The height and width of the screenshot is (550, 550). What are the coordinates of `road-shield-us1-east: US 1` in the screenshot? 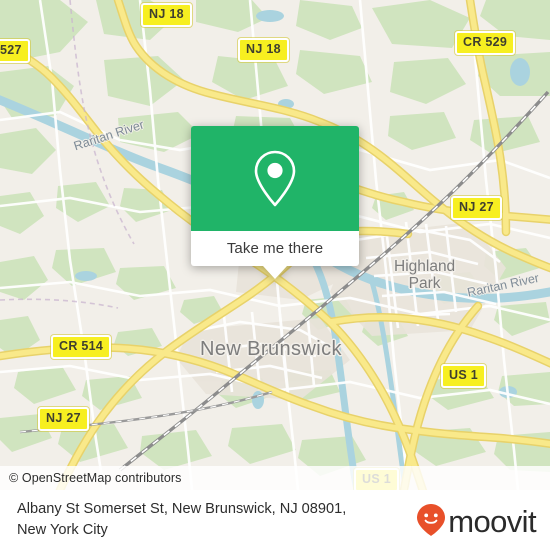 It's located at (463, 376).